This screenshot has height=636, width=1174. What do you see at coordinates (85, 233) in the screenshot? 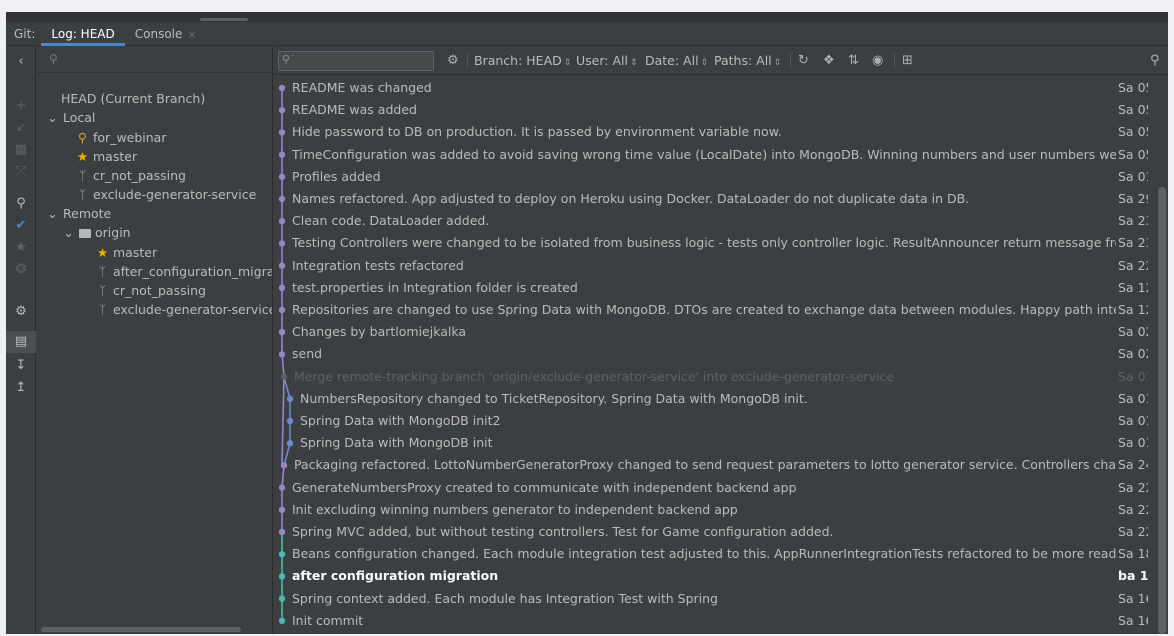
I see `folder-icon` at bounding box center [85, 233].